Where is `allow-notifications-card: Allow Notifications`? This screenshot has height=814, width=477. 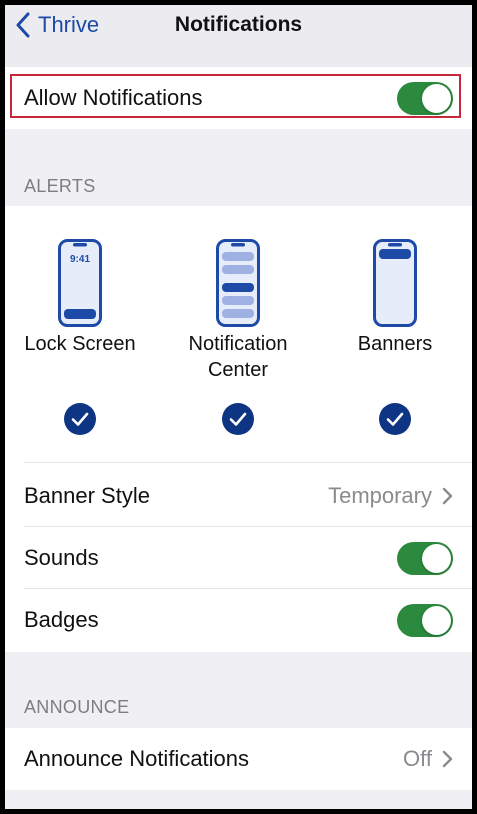
allow-notifications-card: Allow Notifications is located at coordinates (238, 98).